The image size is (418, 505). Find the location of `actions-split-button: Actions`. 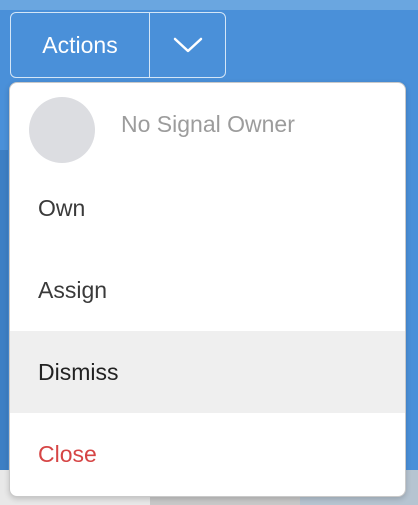

actions-split-button: Actions is located at coordinates (118, 45).